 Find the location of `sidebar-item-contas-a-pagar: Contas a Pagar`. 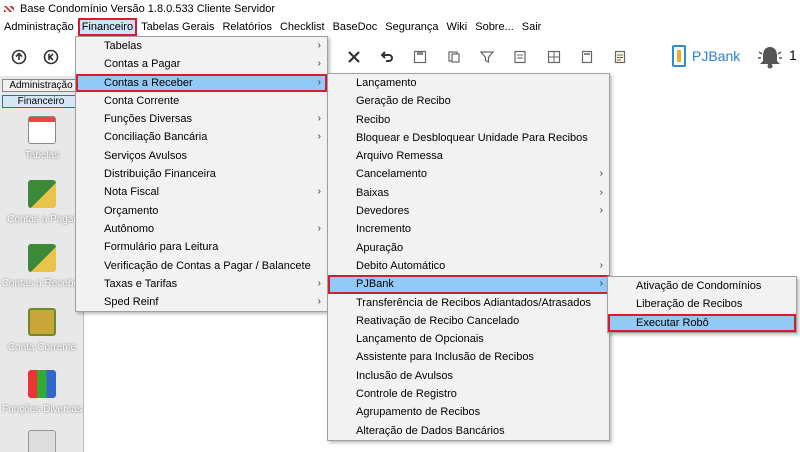

sidebar-item-contas-a-pagar: Contas a Pagar is located at coordinates (42, 202).